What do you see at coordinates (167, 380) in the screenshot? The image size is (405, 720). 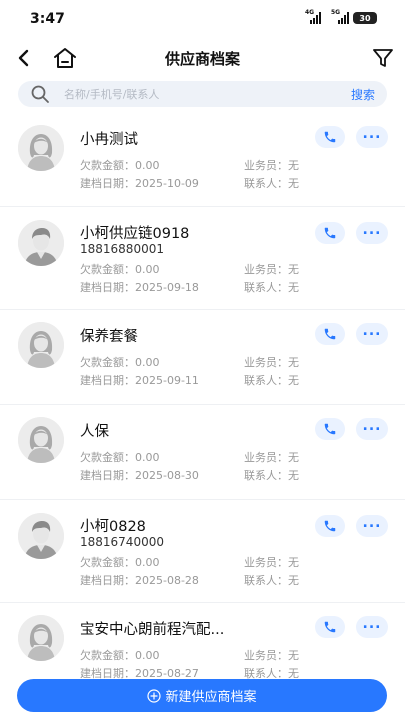 I see `date-value: 2025-09-11` at bounding box center [167, 380].